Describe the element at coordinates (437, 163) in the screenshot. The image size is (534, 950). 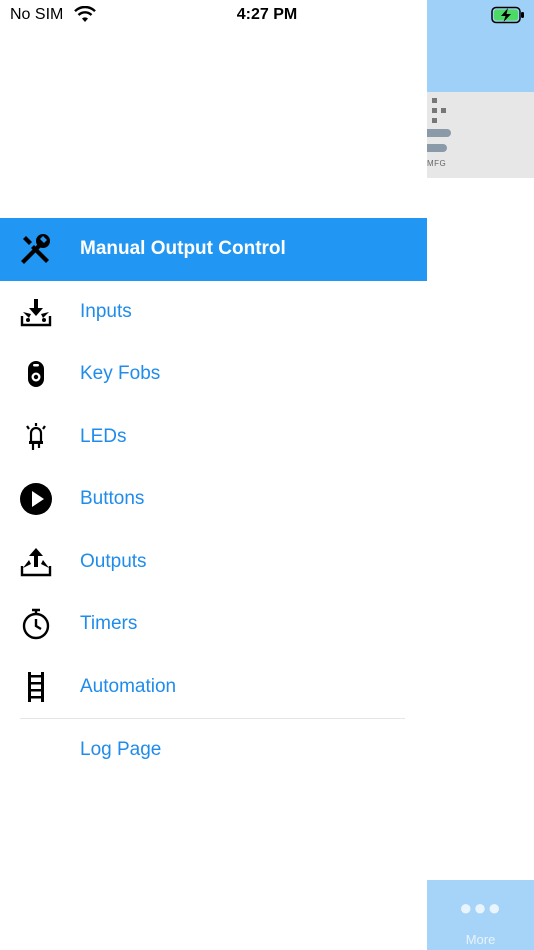
I see `logo-text: MFG` at that location.